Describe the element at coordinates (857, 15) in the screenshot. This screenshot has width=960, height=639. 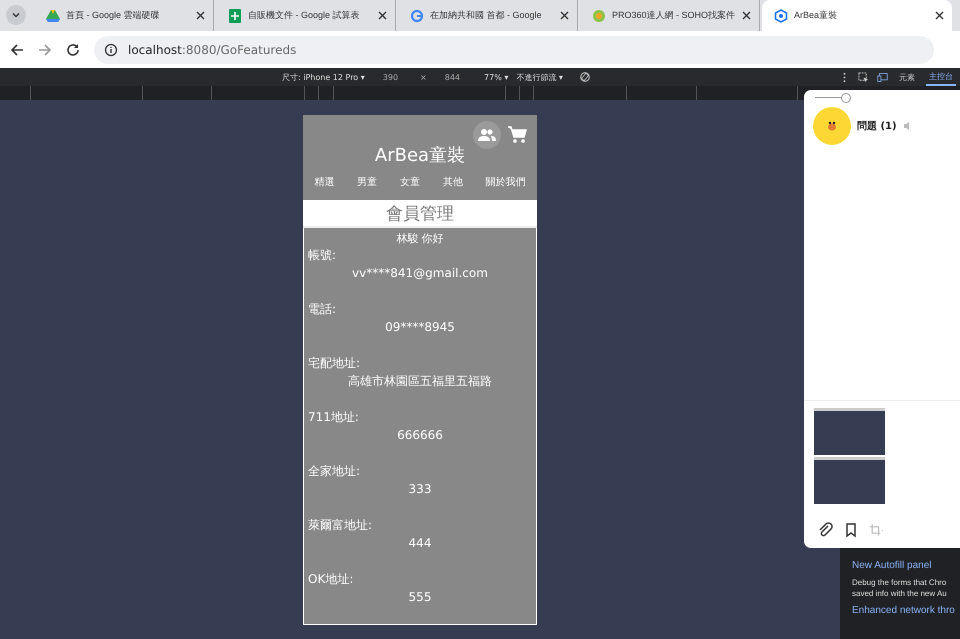
I see `browser-tab: ArBea童裝` at that location.